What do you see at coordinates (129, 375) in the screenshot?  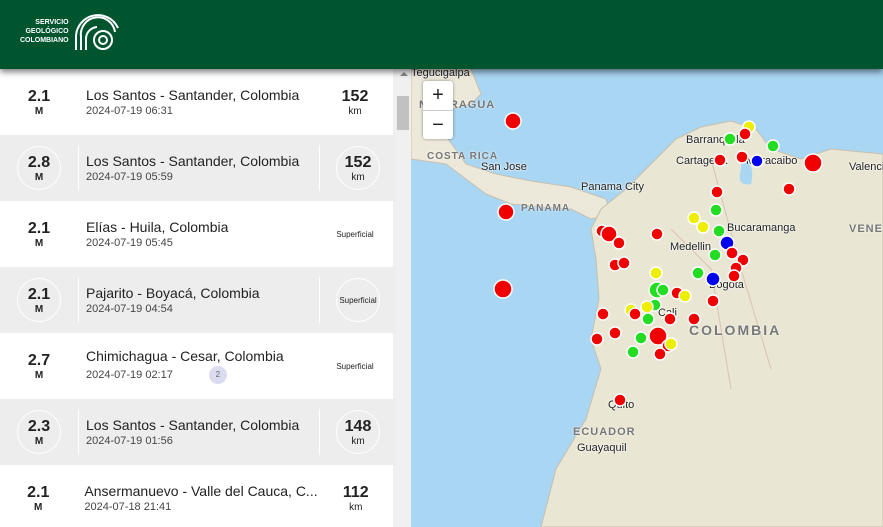 I see `event-datetime: 2024-07-19 02:17` at bounding box center [129, 375].